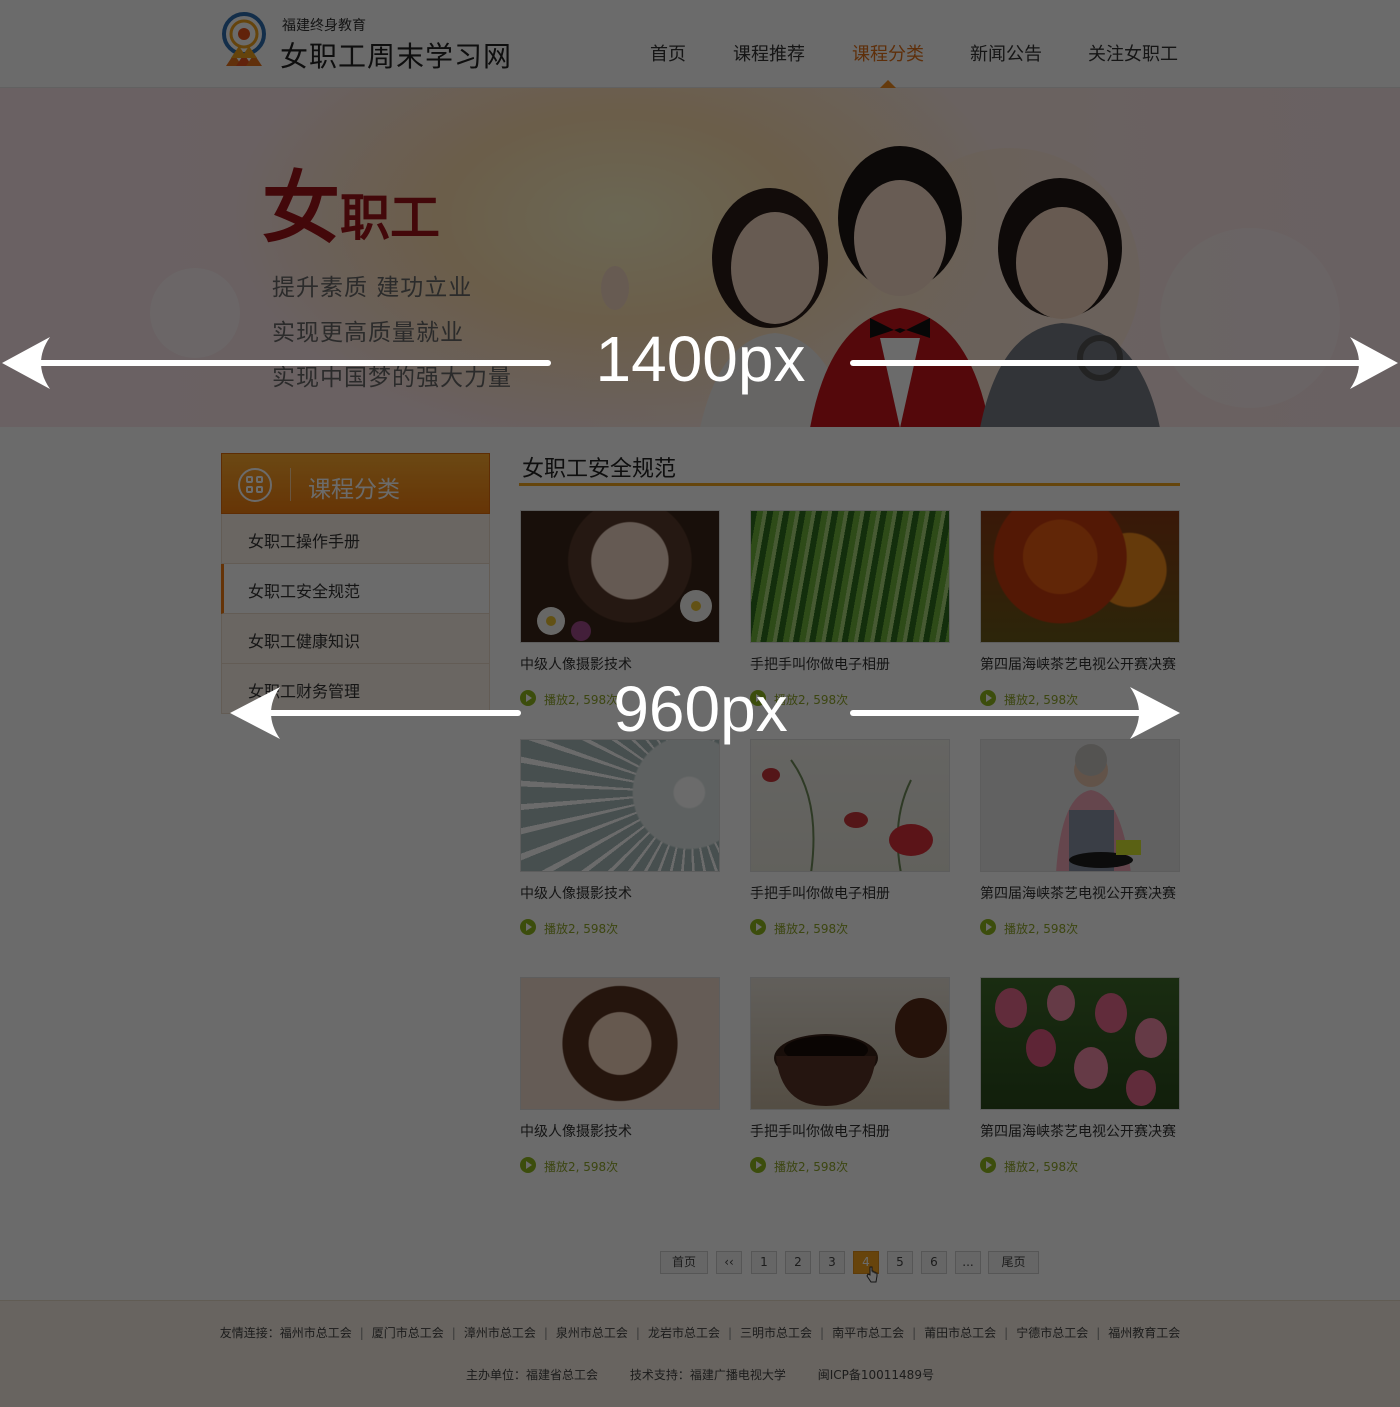  Describe the element at coordinates (832, 1262) in the screenshot. I see `pagination-page-3: 3` at that location.